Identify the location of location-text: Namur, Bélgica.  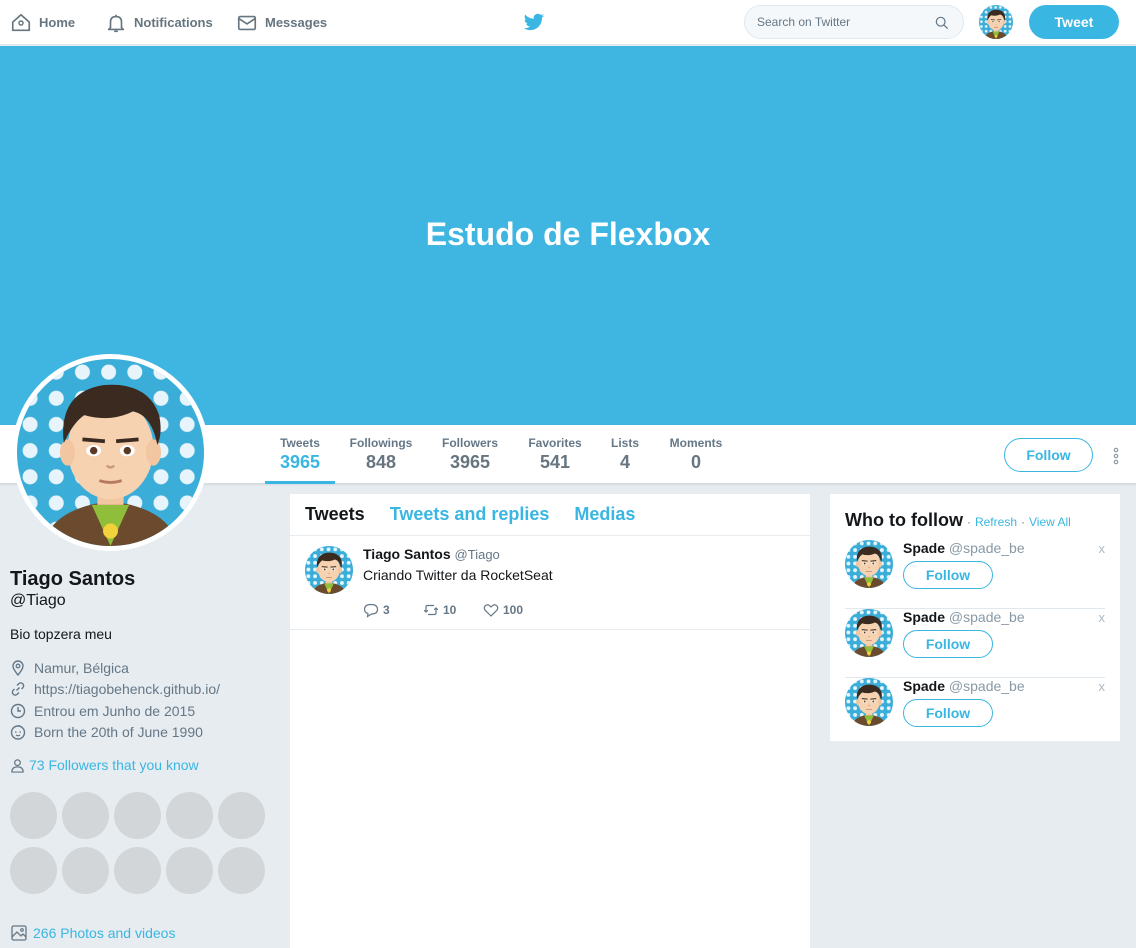
(81, 667).